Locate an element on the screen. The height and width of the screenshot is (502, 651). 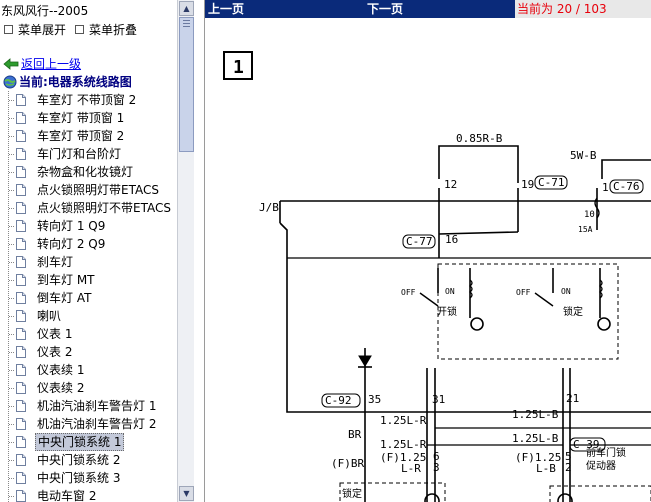
back-arrow-icon is located at coordinates (11, 63).